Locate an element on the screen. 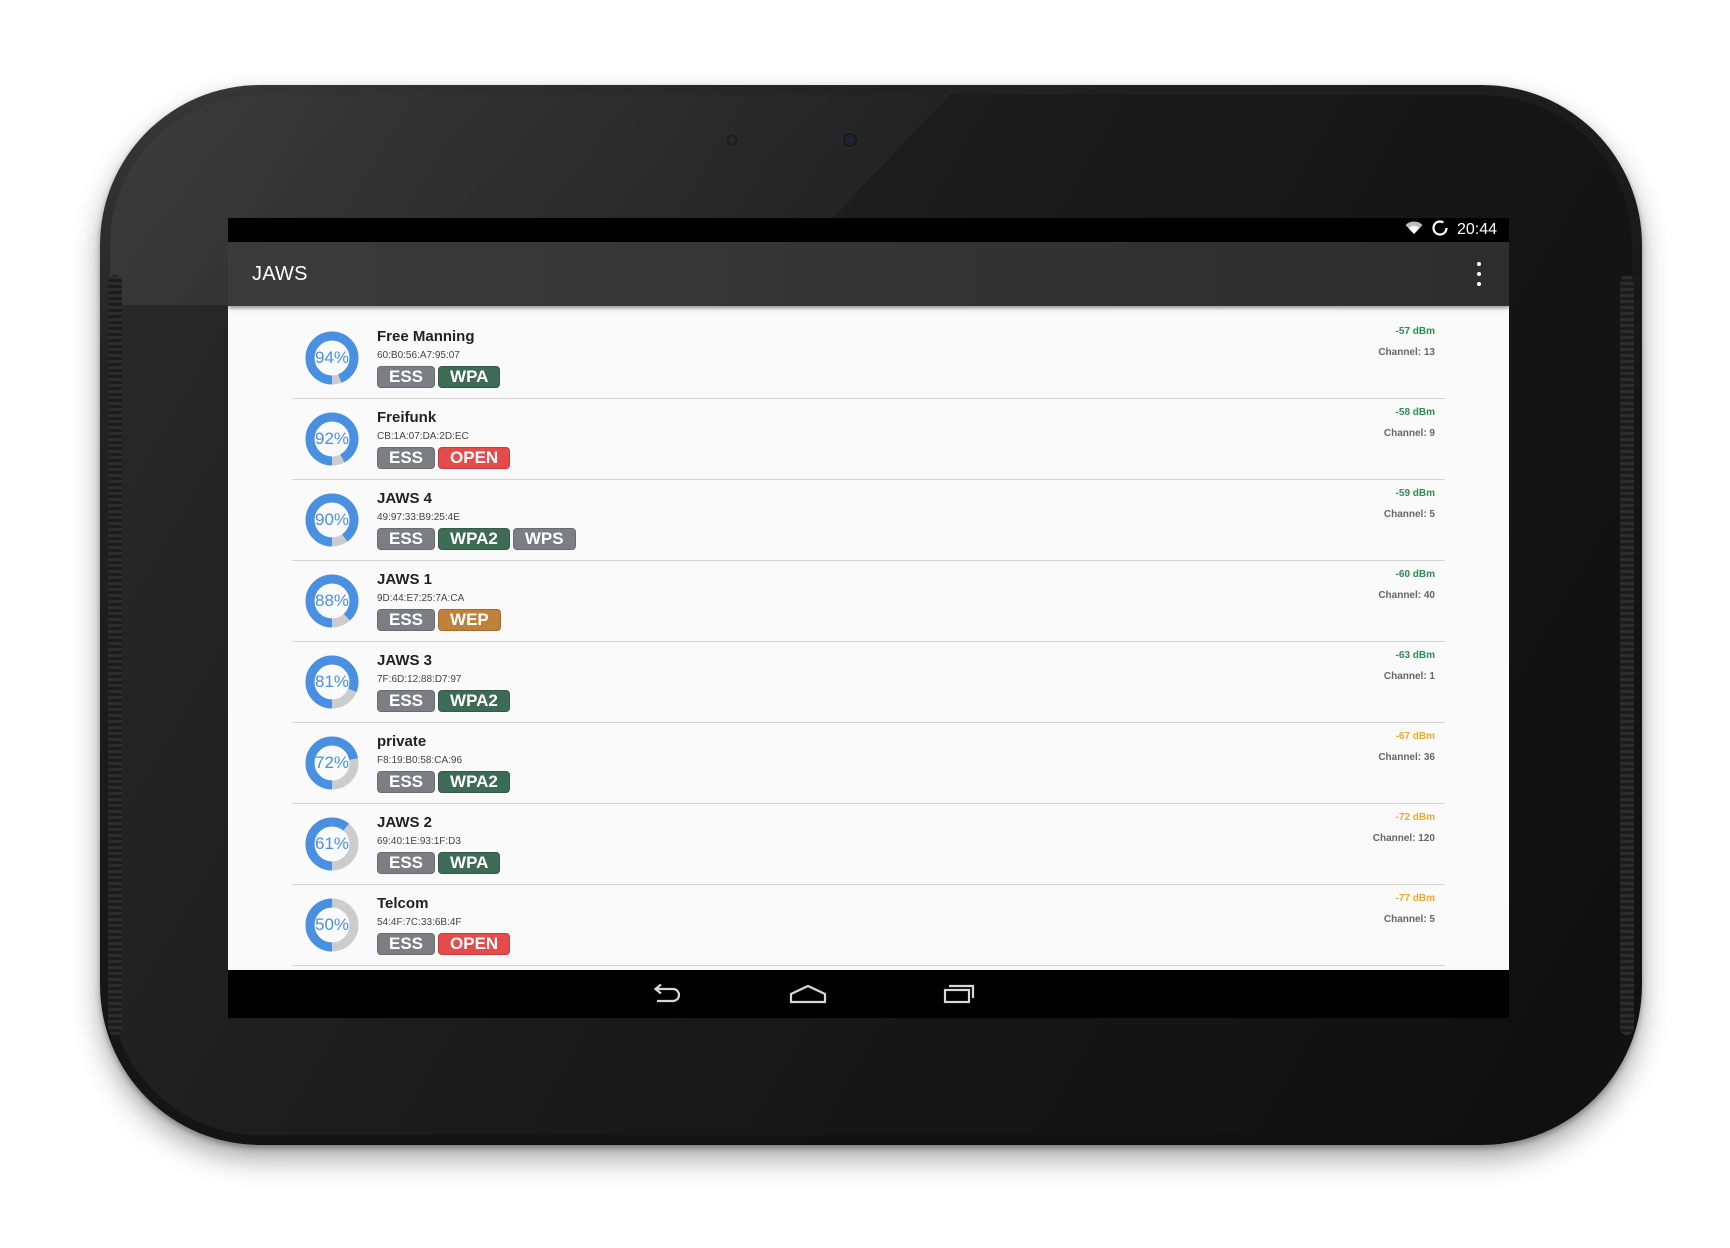 Image resolution: width=1730 pixels, height=1248 pixels. navigation-bar is located at coordinates (868, 994).